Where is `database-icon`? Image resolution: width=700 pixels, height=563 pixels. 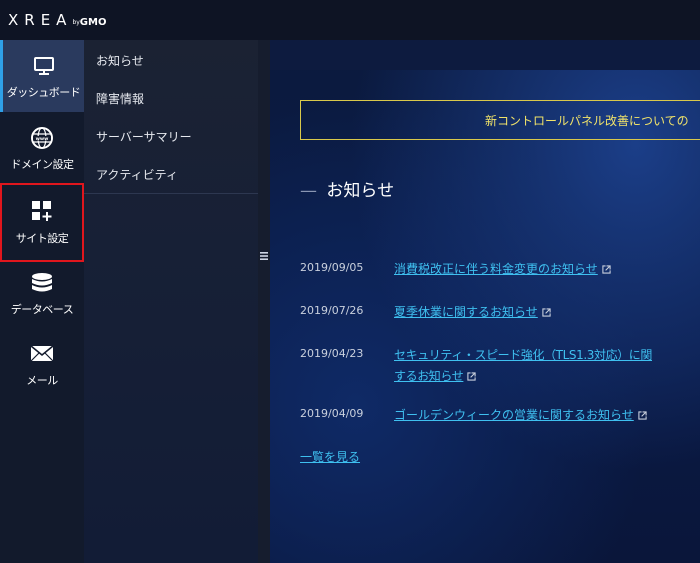 database-icon is located at coordinates (42, 284).